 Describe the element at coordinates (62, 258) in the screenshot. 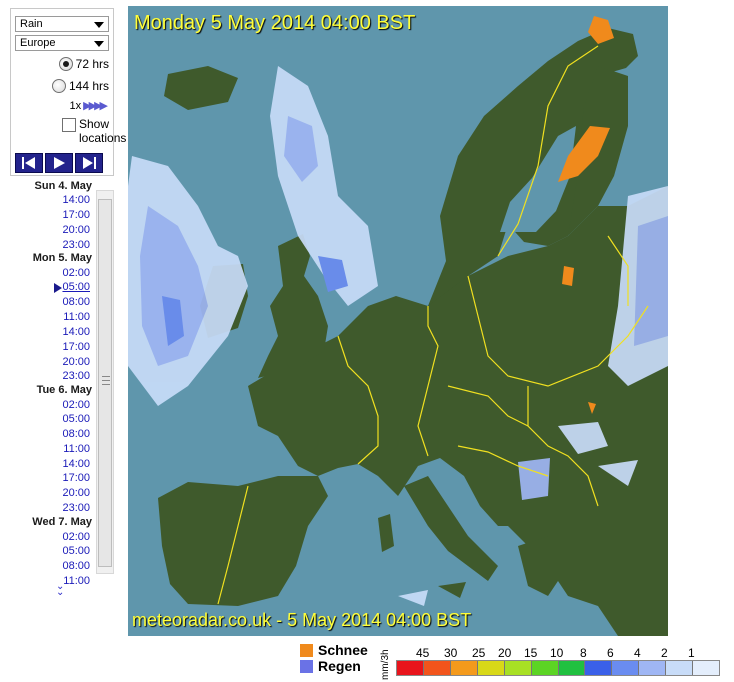

I see `day-header: Mon 5. May` at that location.